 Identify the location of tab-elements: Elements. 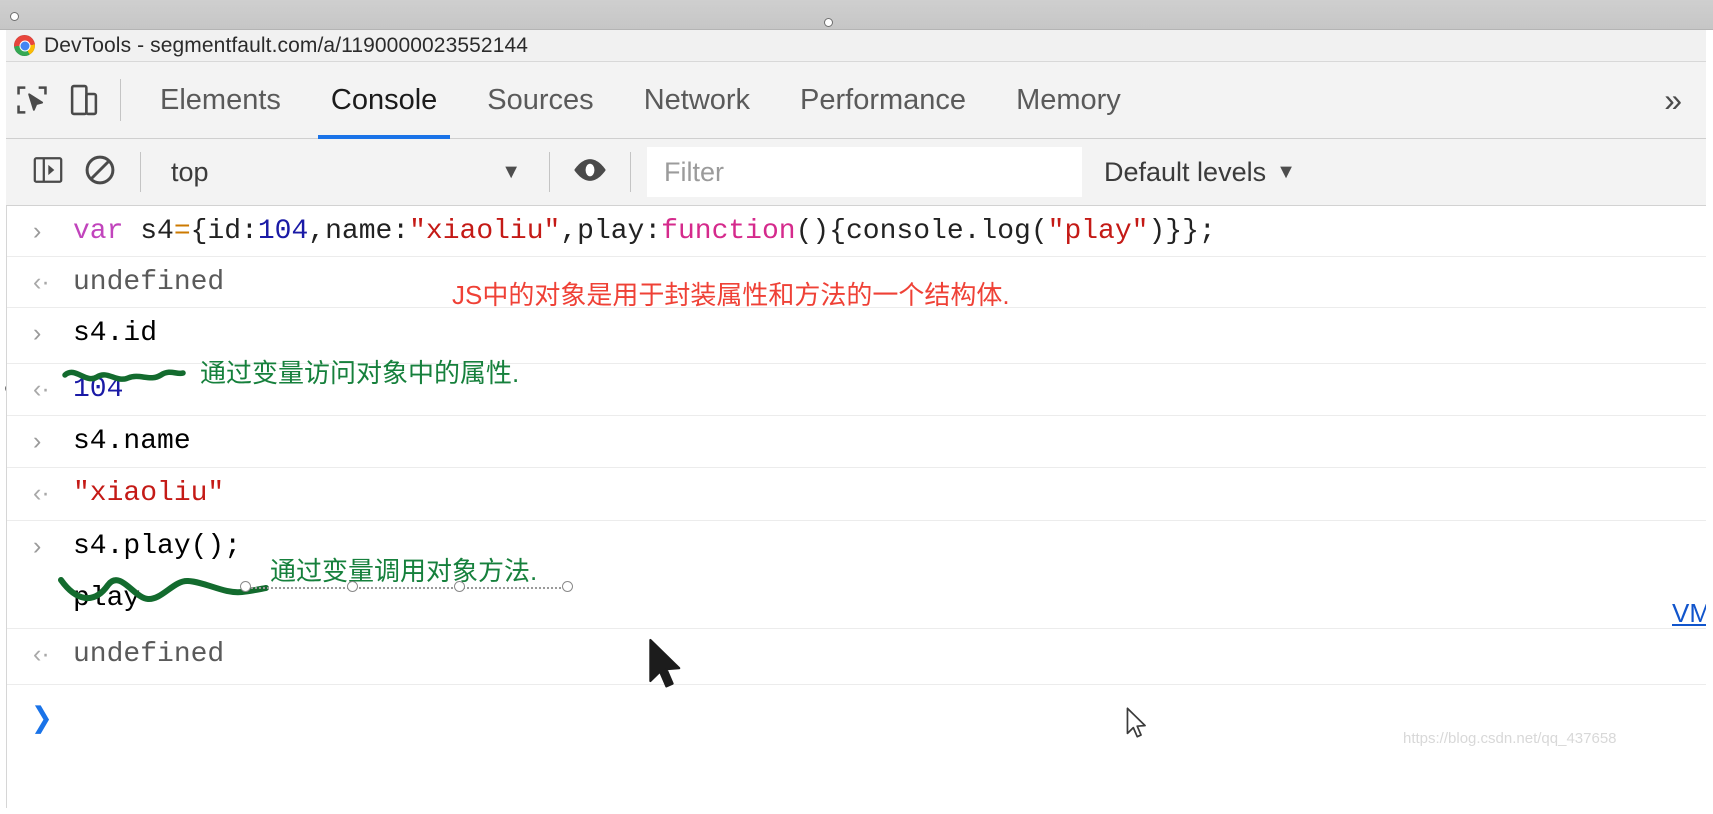
(220, 100).